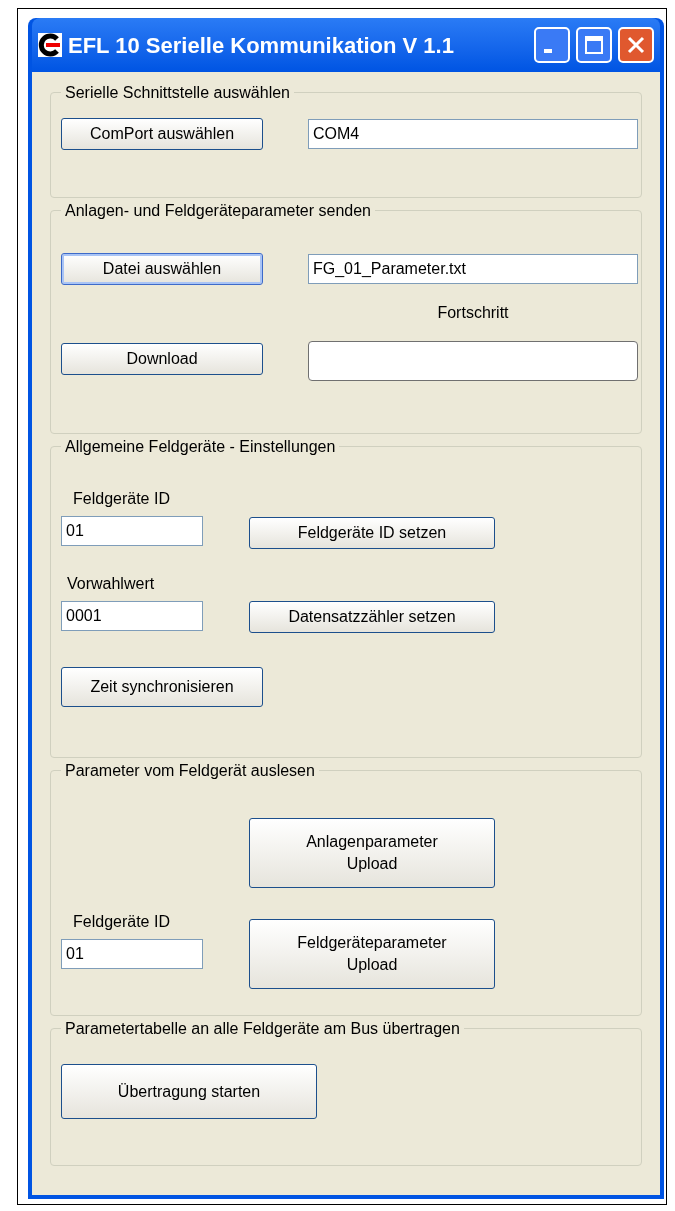 The width and height of the screenshot is (675, 1211). Describe the element at coordinates (261, 45) in the screenshot. I see `window-title: EFL 10 Serielle Kommunikation V 1.1` at that location.